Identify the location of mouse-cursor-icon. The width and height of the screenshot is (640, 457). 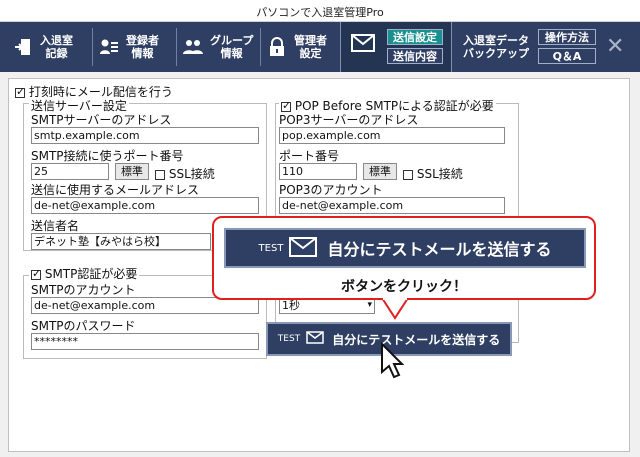
(392, 362).